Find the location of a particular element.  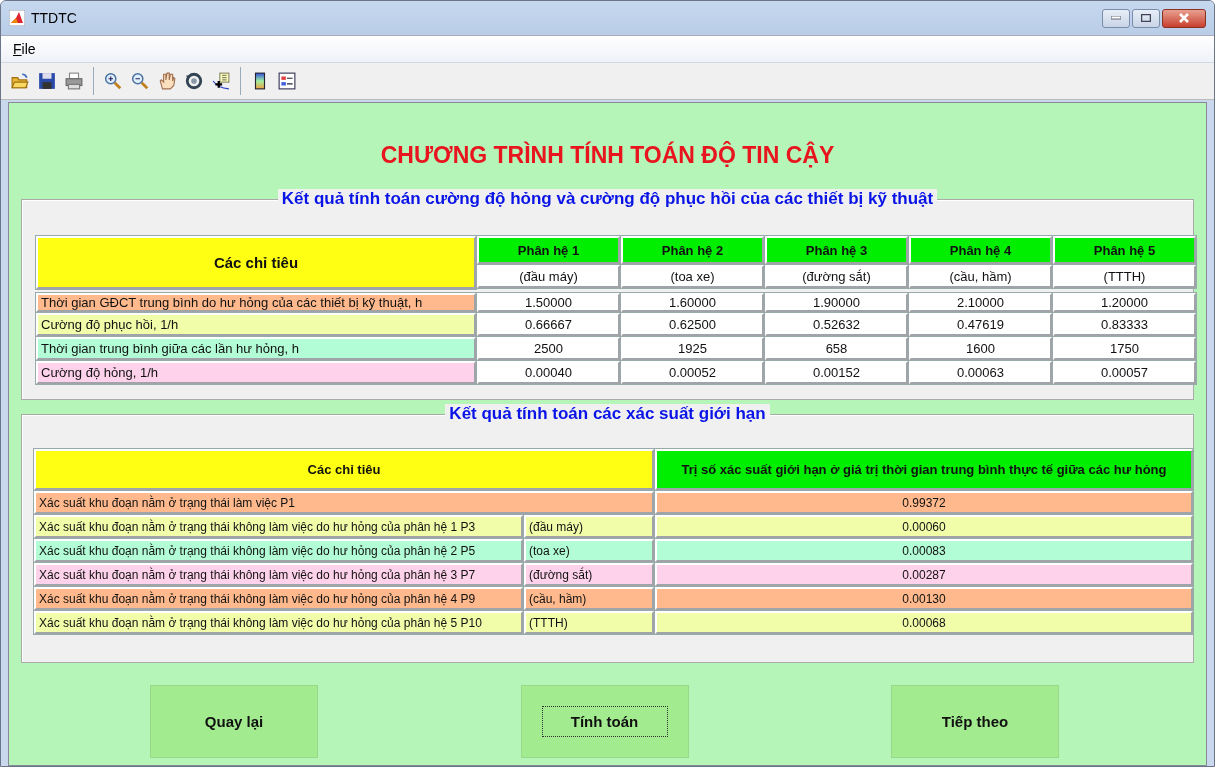

table-cell: 0.00063 is located at coordinates (980, 372).